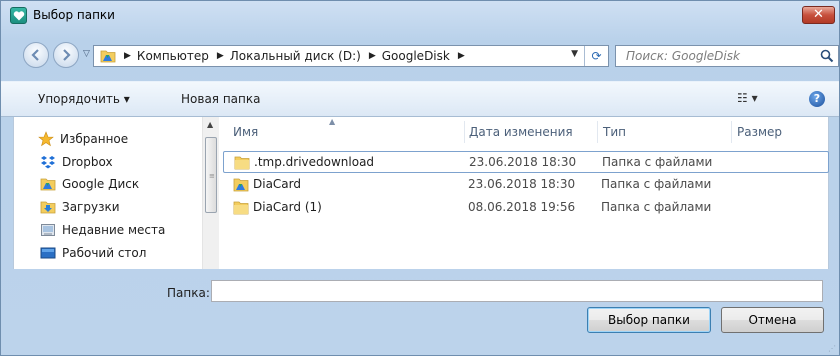 The height and width of the screenshot is (356, 840). What do you see at coordinates (86, 54) in the screenshot?
I see `recent-pages-chevron-icon: ▽` at bounding box center [86, 54].